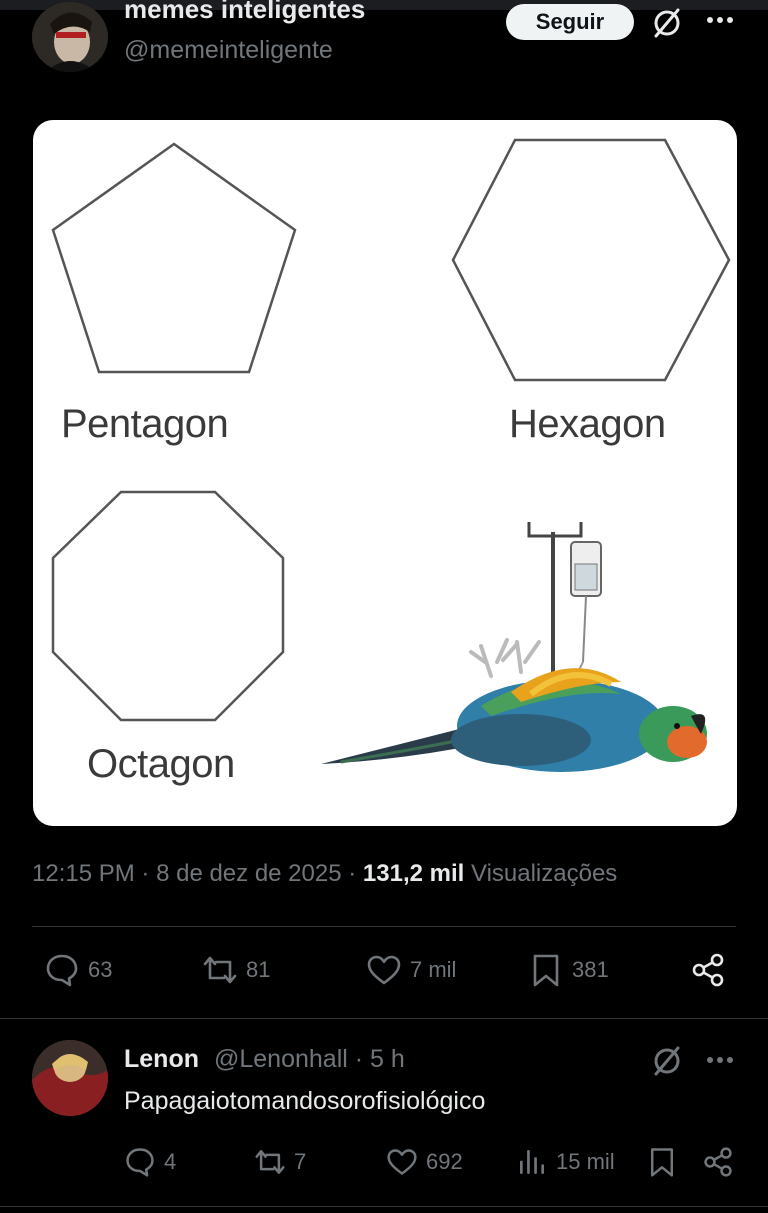  Describe the element at coordinates (170, 1161) in the screenshot. I see `reply-count: 4` at that location.